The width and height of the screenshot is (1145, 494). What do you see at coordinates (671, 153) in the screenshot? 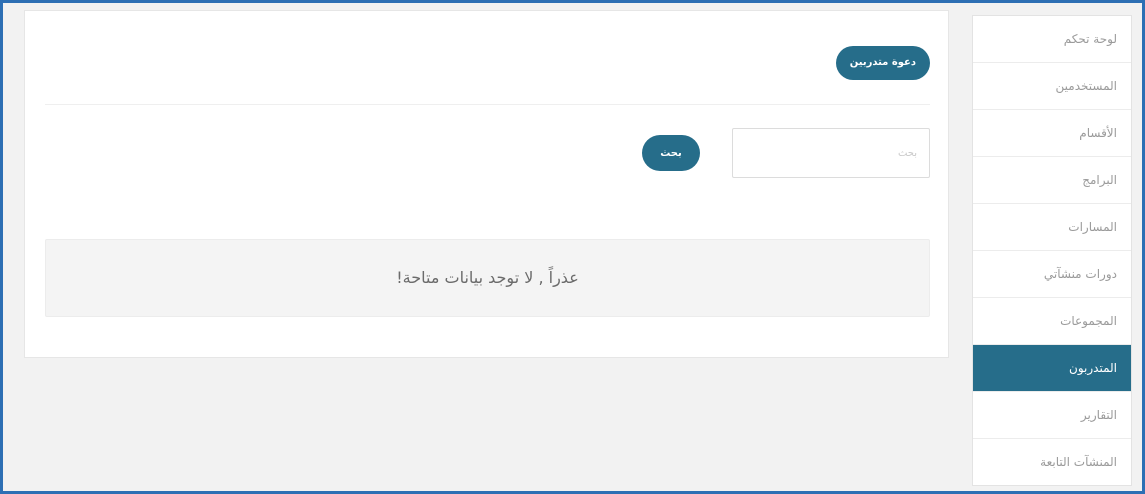
I see `search-button: بحث` at bounding box center [671, 153].